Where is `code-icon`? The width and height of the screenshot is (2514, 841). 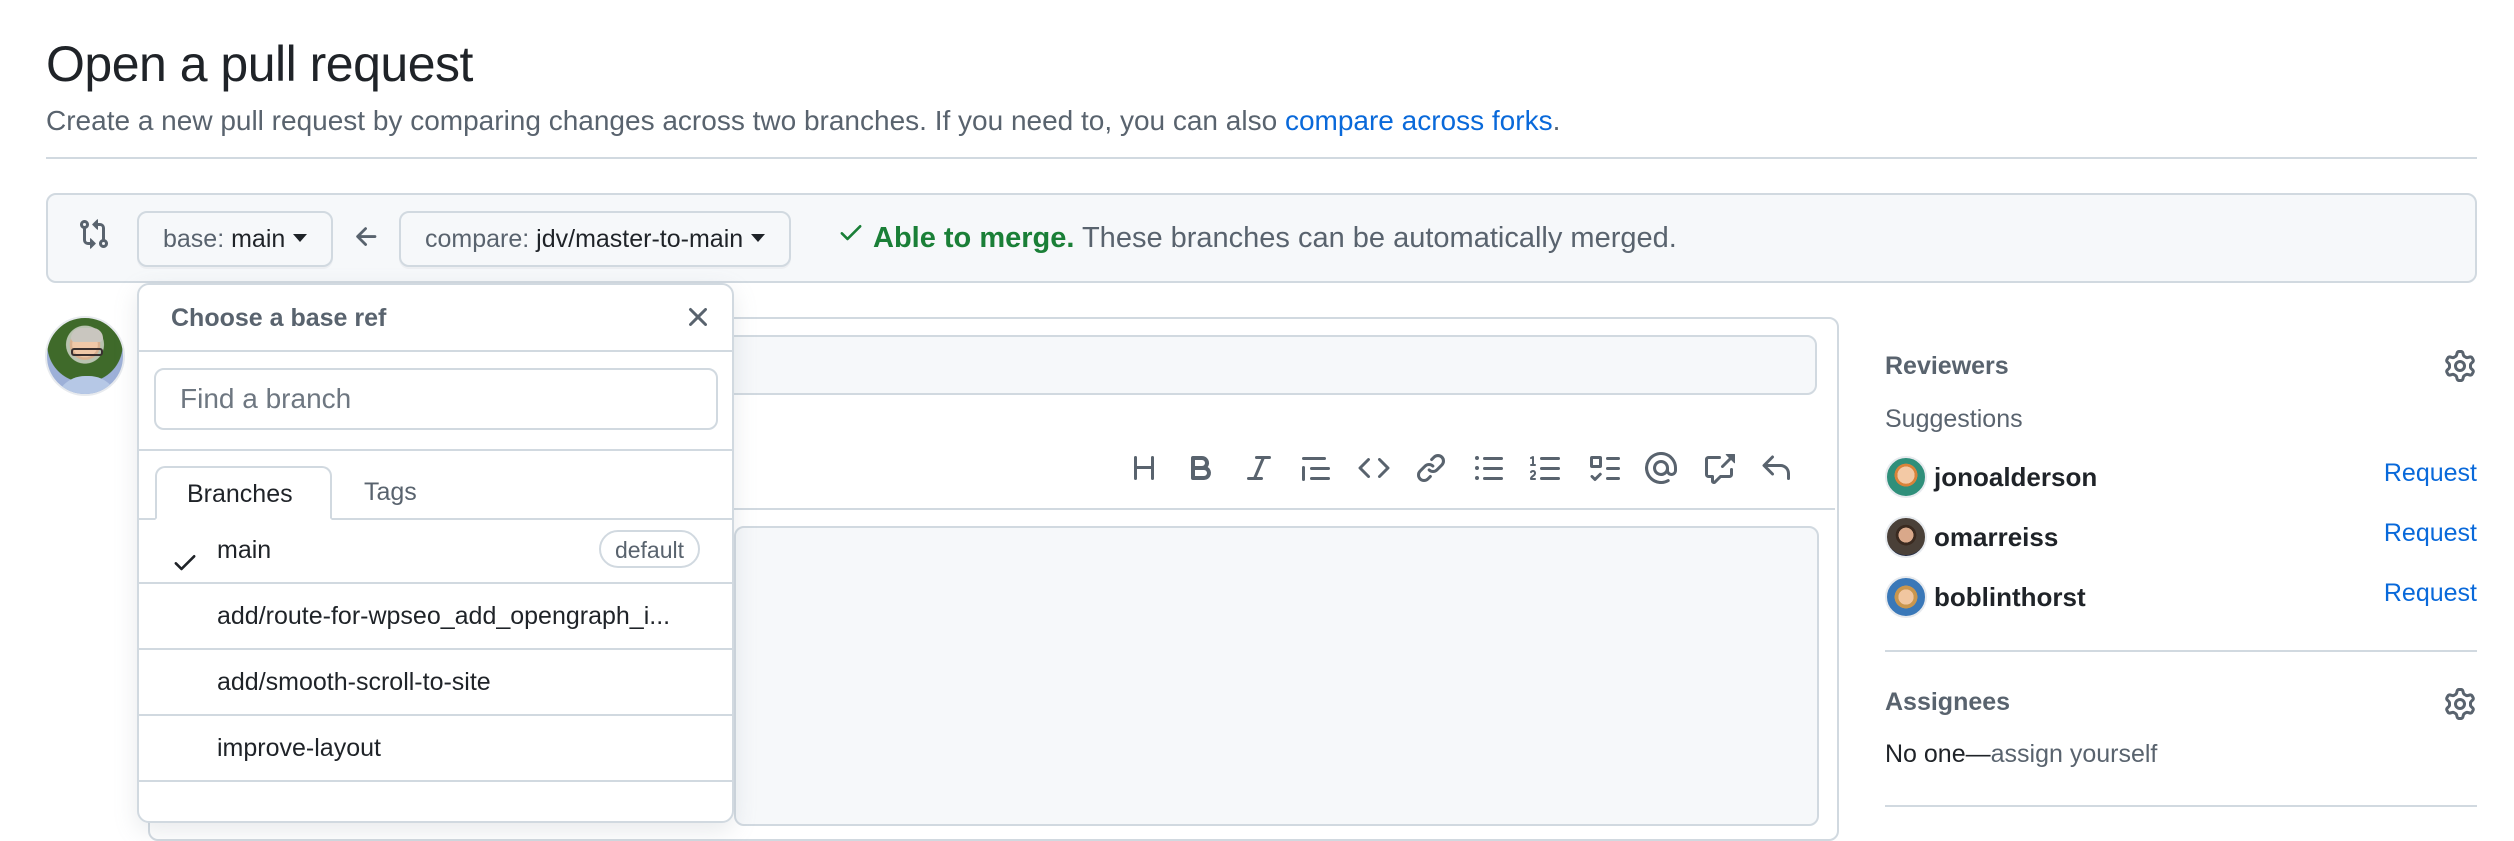
code-icon is located at coordinates (1374, 468).